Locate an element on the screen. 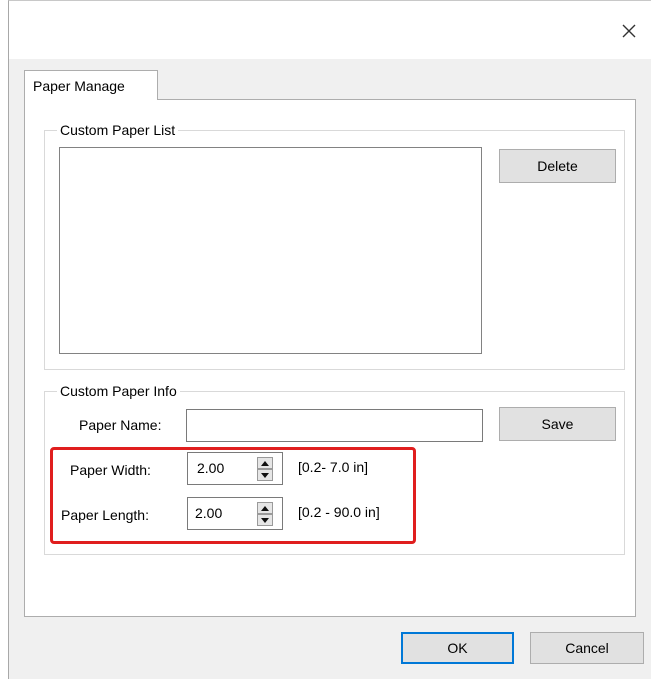 This screenshot has width=651, height=679. save-button-label: Save is located at coordinates (557, 424).